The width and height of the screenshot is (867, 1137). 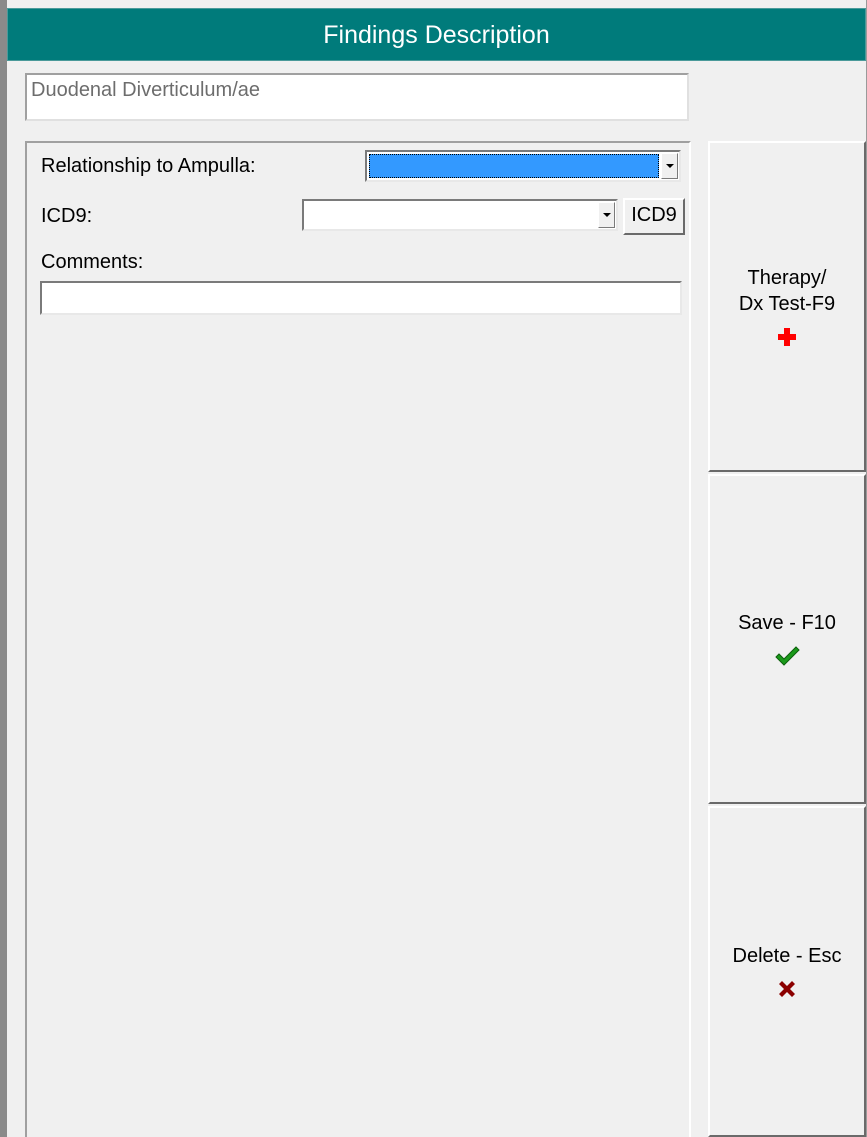 What do you see at coordinates (92, 262) in the screenshot?
I see `comments-label: Comments:` at bounding box center [92, 262].